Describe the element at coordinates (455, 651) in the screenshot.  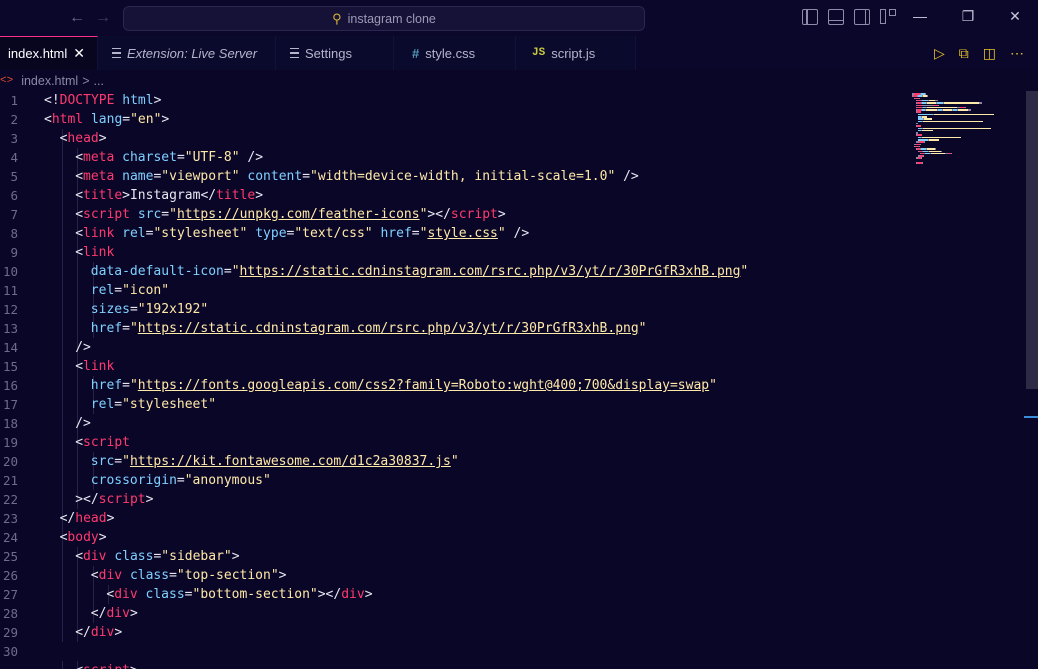
I see `code-line: 30` at that location.